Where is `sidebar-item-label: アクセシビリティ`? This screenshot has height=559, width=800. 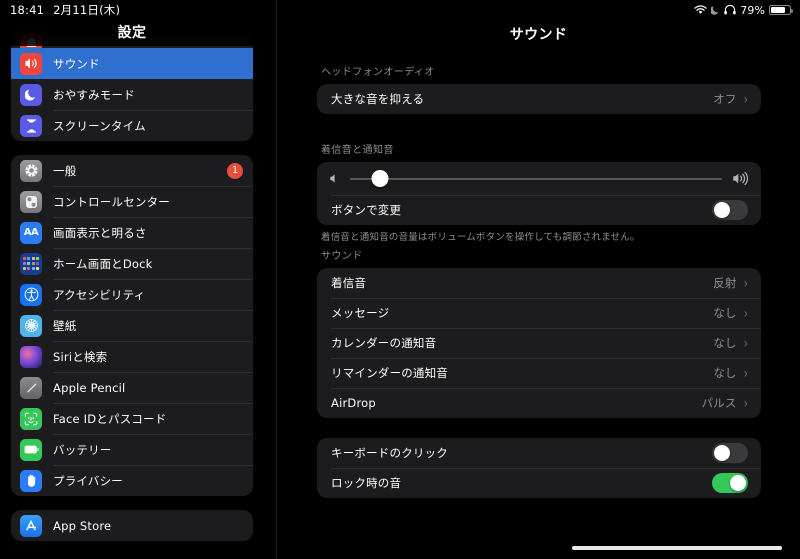 sidebar-item-label: アクセシビリティ is located at coordinates (99, 294).